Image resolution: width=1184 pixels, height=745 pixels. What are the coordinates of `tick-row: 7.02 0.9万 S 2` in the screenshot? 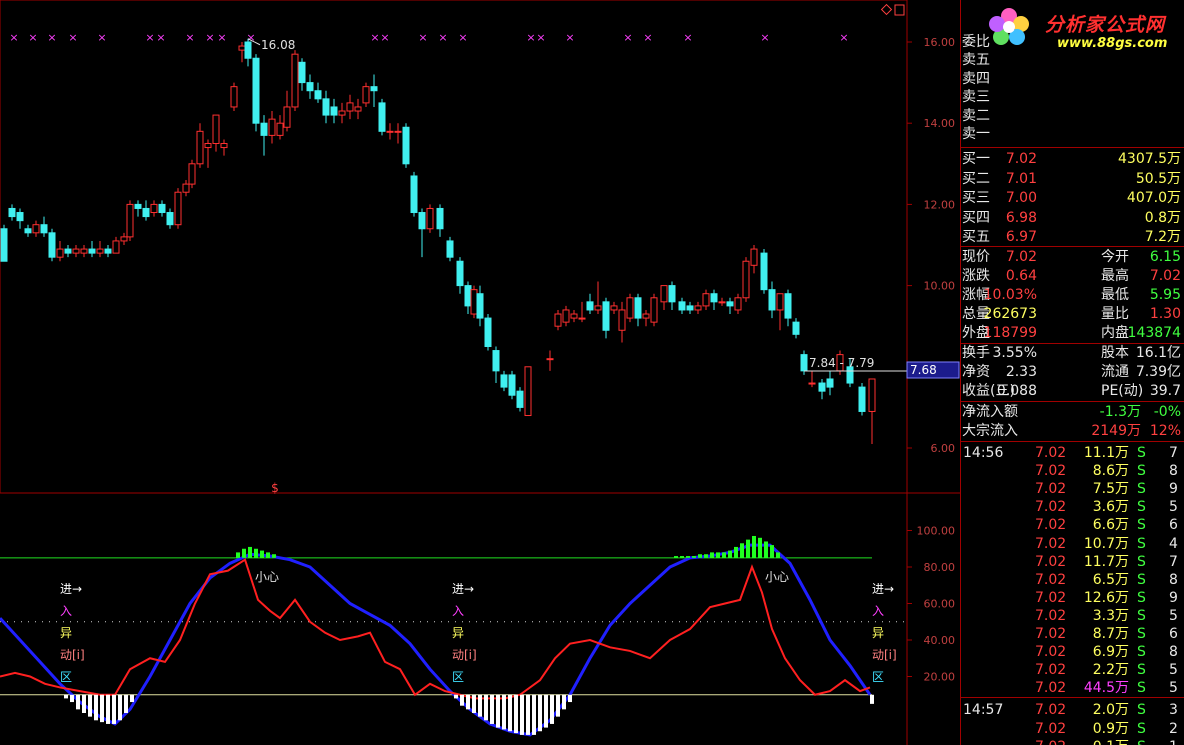 It's located at (1072, 729).